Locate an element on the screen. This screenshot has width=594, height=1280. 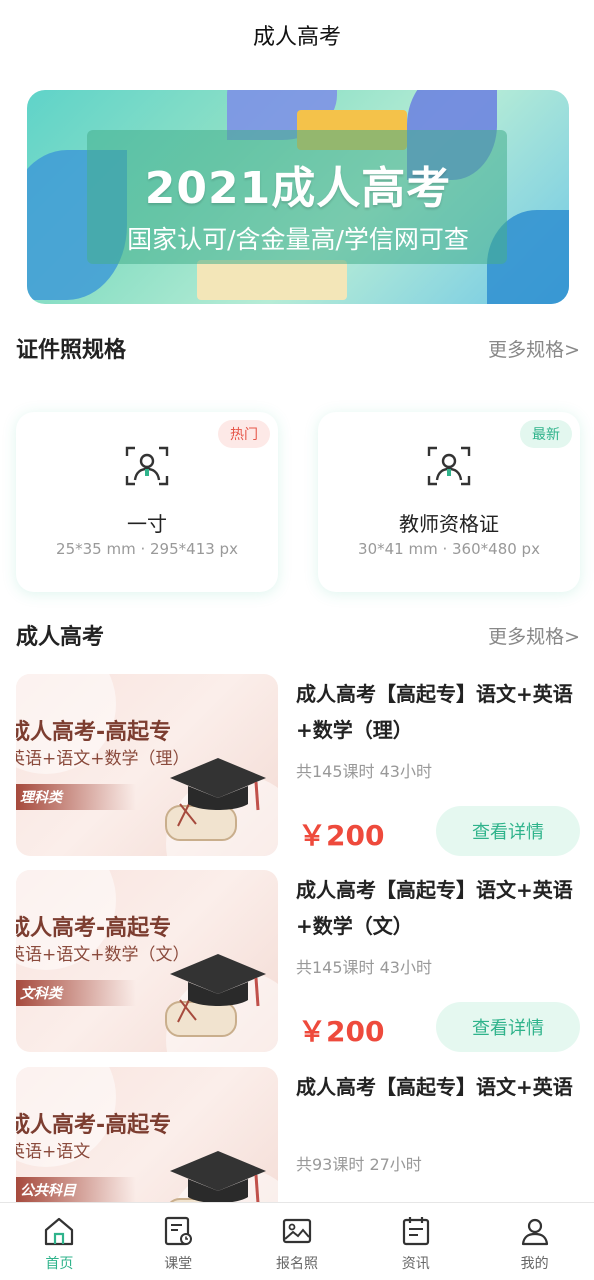
tab-home: 首页 is located at coordinates (59, 1241).